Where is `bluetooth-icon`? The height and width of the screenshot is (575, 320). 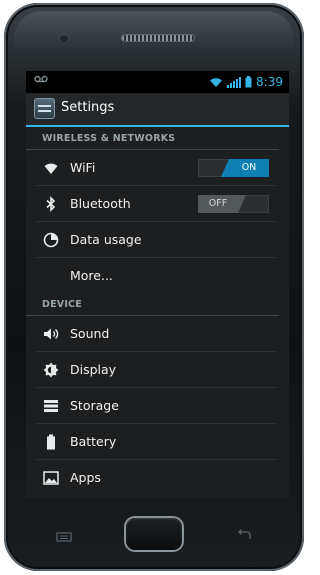 bluetooth-icon is located at coordinates (51, 204).